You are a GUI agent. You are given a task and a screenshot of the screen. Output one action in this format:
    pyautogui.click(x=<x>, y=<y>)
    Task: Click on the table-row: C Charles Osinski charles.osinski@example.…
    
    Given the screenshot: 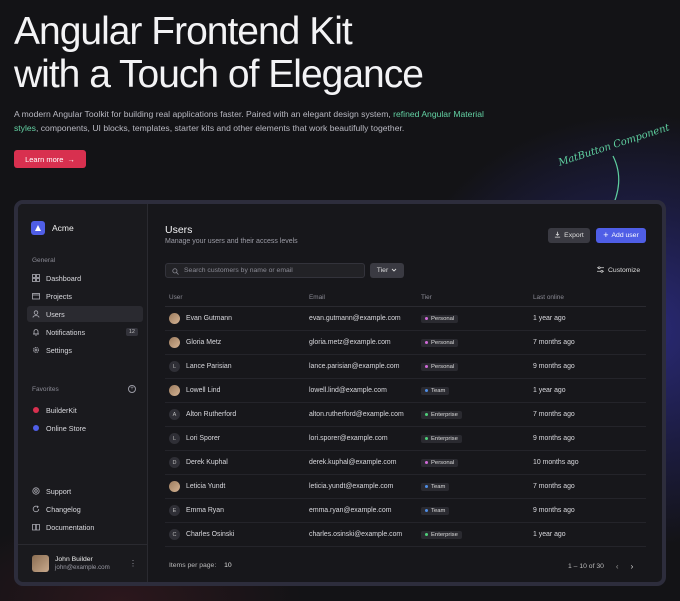 What is the action you would take?
    pyautogui.click(x=405, y=535)
    